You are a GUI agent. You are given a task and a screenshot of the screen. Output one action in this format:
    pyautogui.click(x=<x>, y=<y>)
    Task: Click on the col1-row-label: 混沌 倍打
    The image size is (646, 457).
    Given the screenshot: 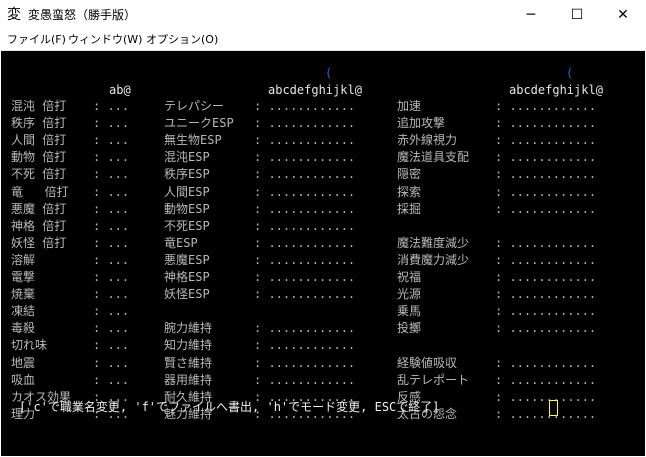 What is the action you would take?
    pyautogui.click(x=39, y=106)
    